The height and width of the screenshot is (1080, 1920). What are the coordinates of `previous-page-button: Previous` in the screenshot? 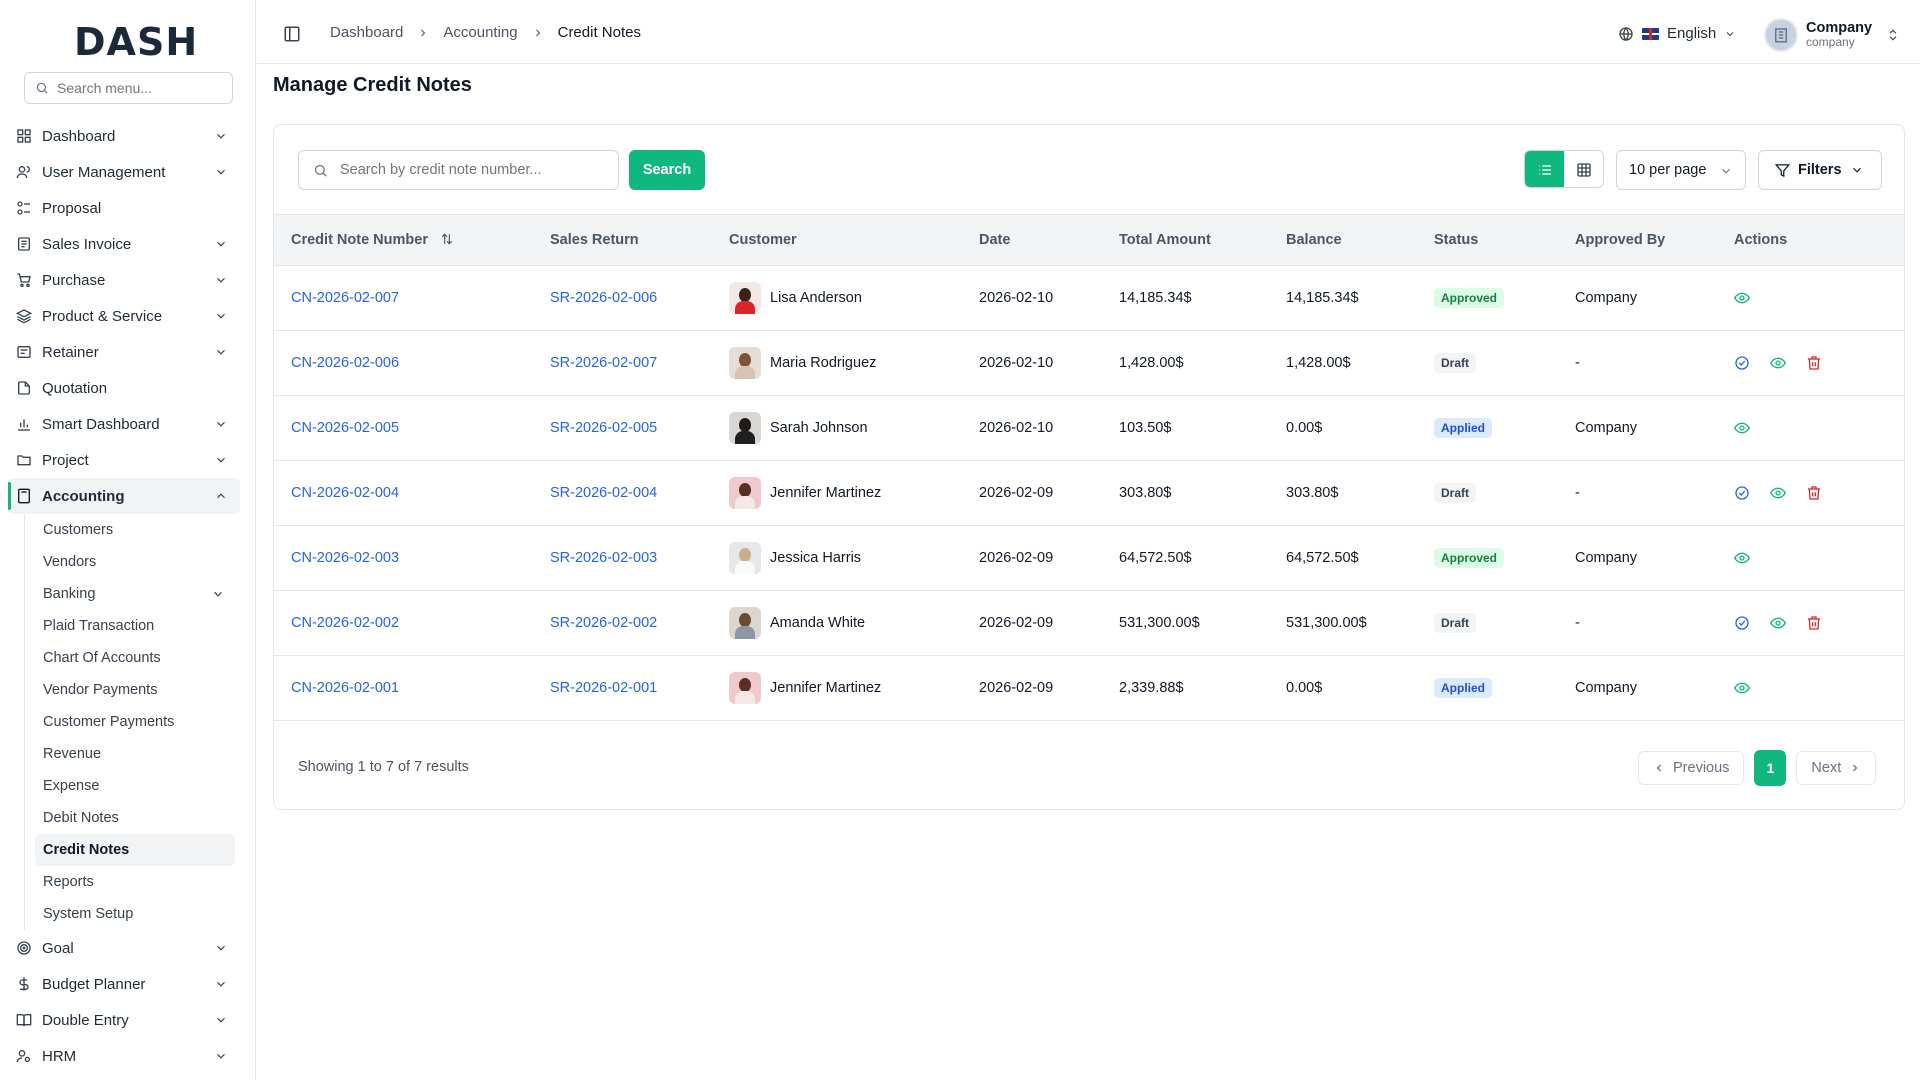 It's located at (1691, 768).